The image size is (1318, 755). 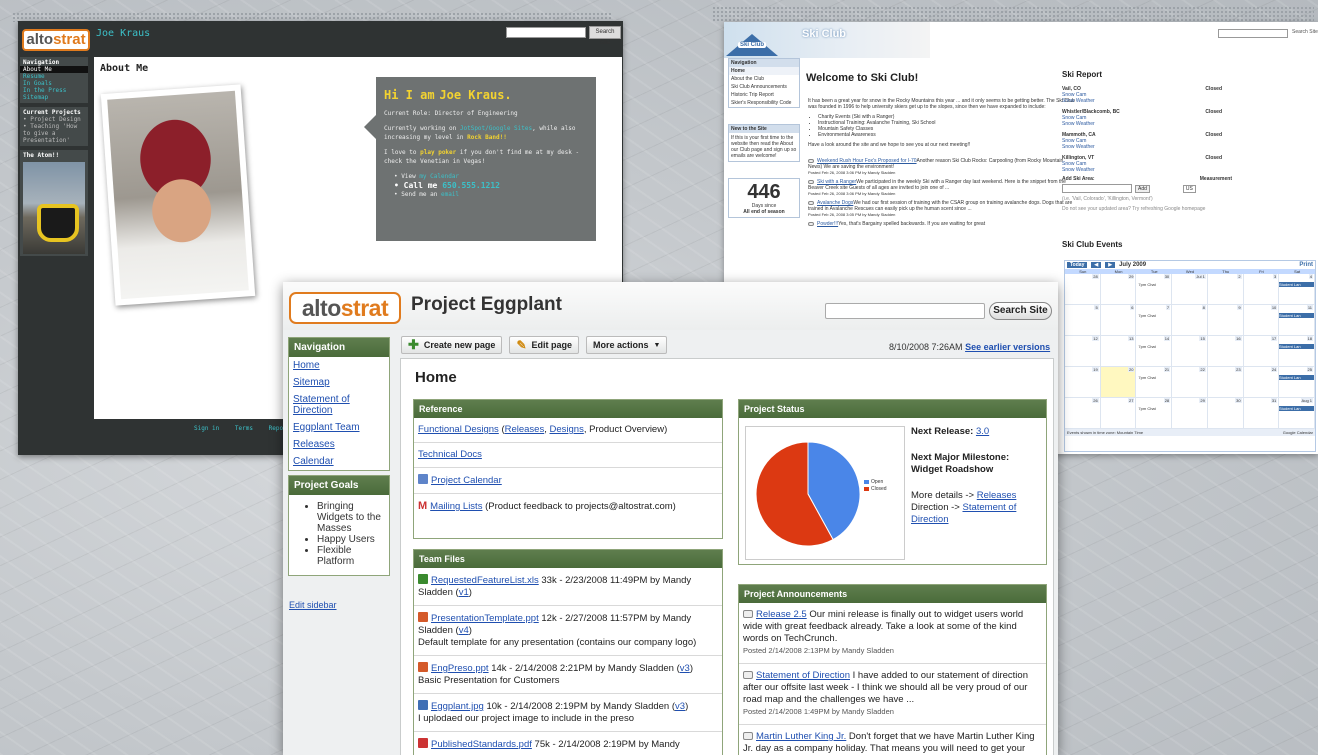 What do you see at coordinates (803, 675) in the screenshot?
I see `announcement-link: Statement of Direction` at bounding box center [803, 675].